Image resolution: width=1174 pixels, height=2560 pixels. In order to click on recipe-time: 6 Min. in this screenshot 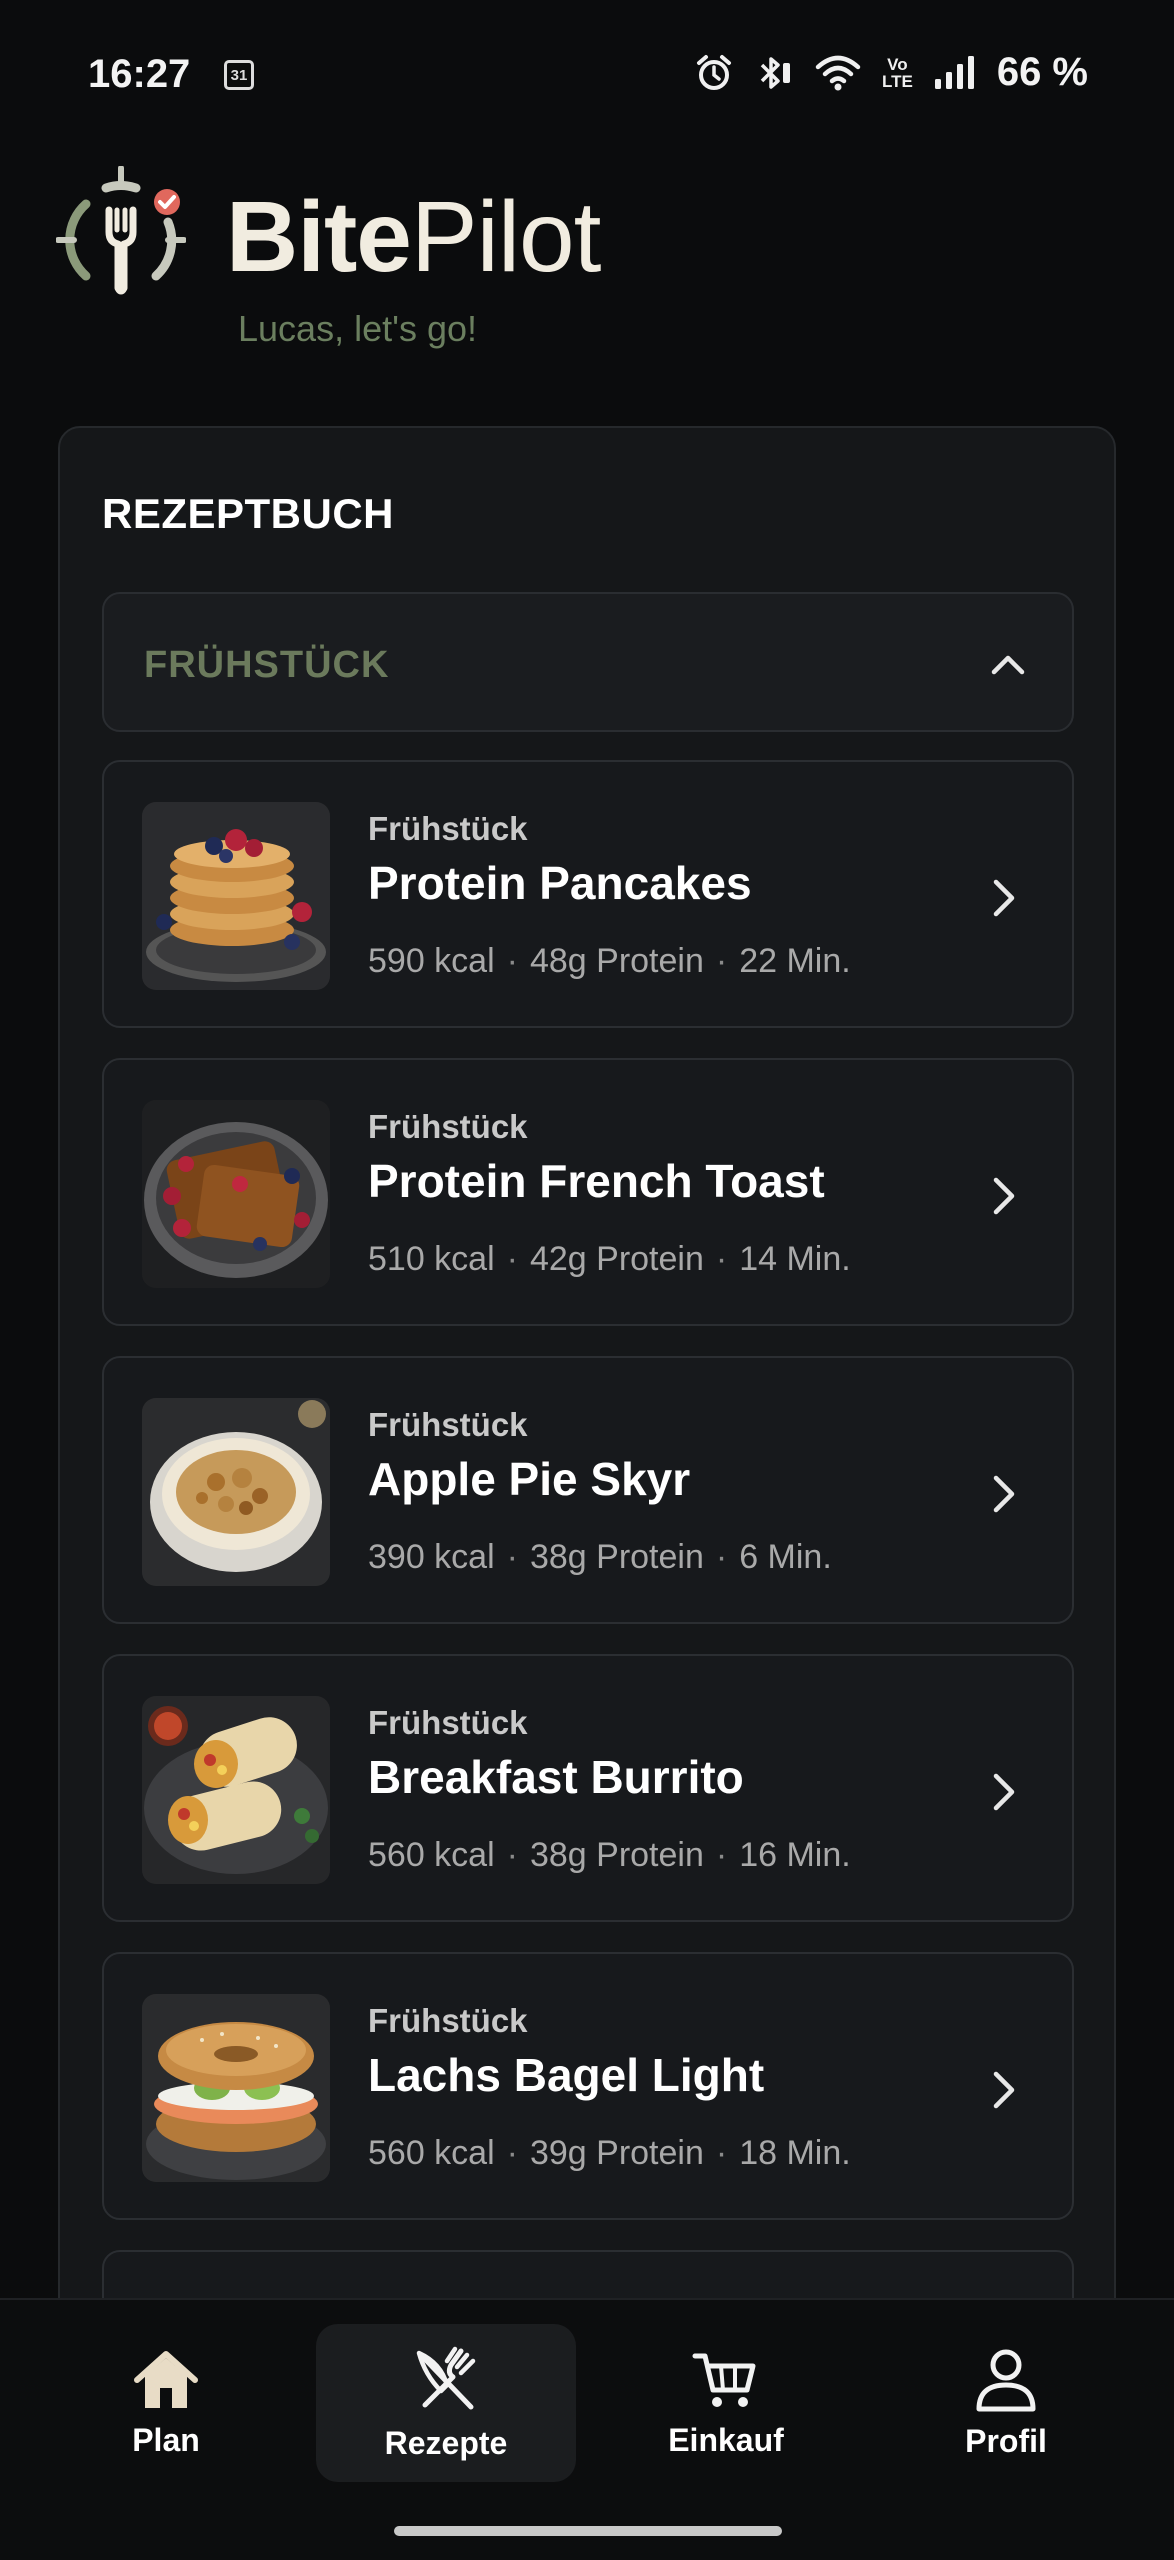, I will do `click(785, 1557)`.